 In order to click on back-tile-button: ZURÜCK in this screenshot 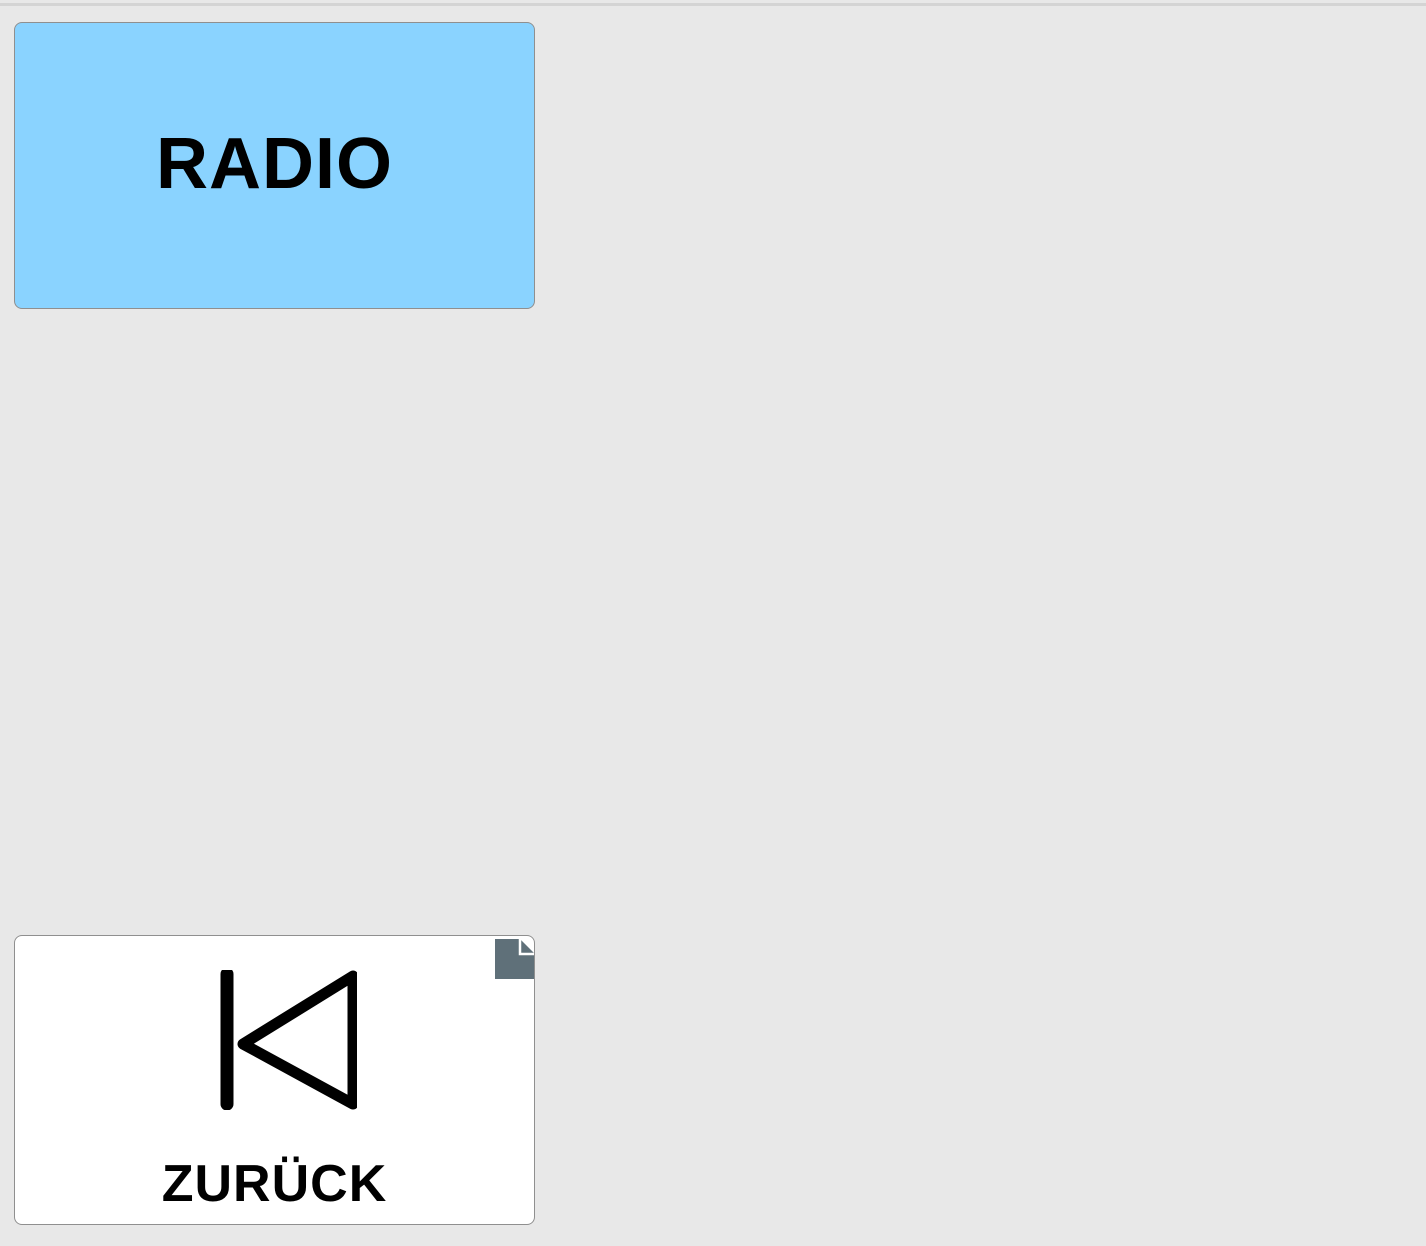, I will do `click(274, 1080)`.